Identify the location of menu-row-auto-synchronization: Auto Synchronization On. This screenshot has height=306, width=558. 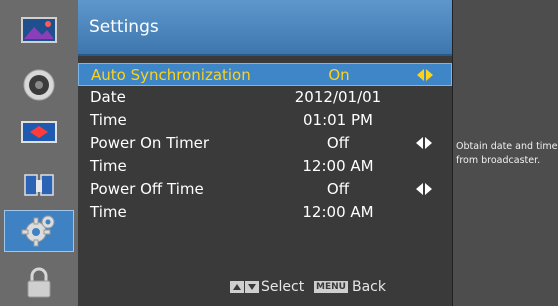
(265, 74).